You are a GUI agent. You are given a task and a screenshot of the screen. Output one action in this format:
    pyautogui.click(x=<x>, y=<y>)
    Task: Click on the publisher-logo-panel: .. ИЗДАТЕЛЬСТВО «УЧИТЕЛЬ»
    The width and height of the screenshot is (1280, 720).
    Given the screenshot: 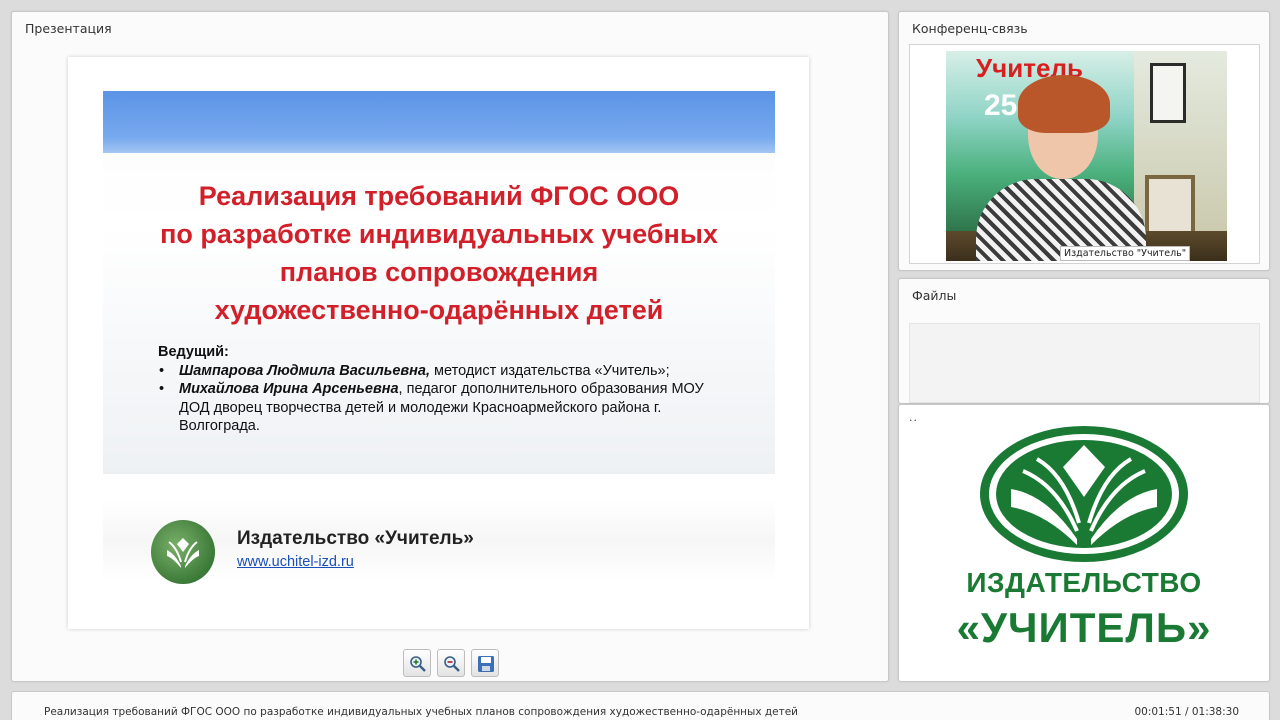 What is the action you would take?
    pyautogui.click(x=1084, y=543)
    